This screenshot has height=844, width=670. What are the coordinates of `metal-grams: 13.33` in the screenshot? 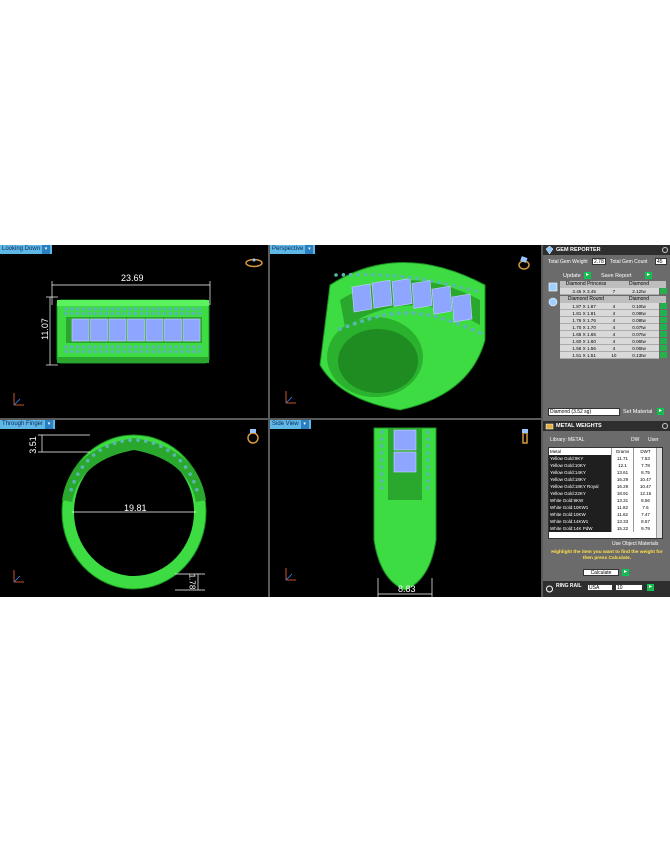 It's located at (622, 521).